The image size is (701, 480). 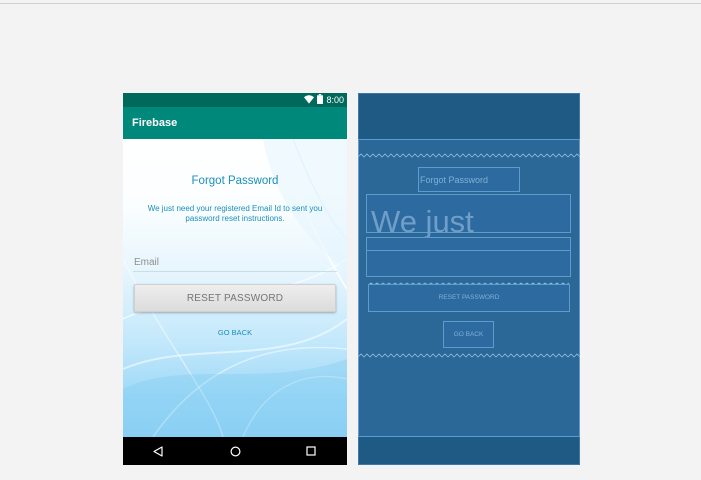 What do you see at coordinates (158, 451) in the screenshot?
I see `back-icon` at bounding box center [158, 451].